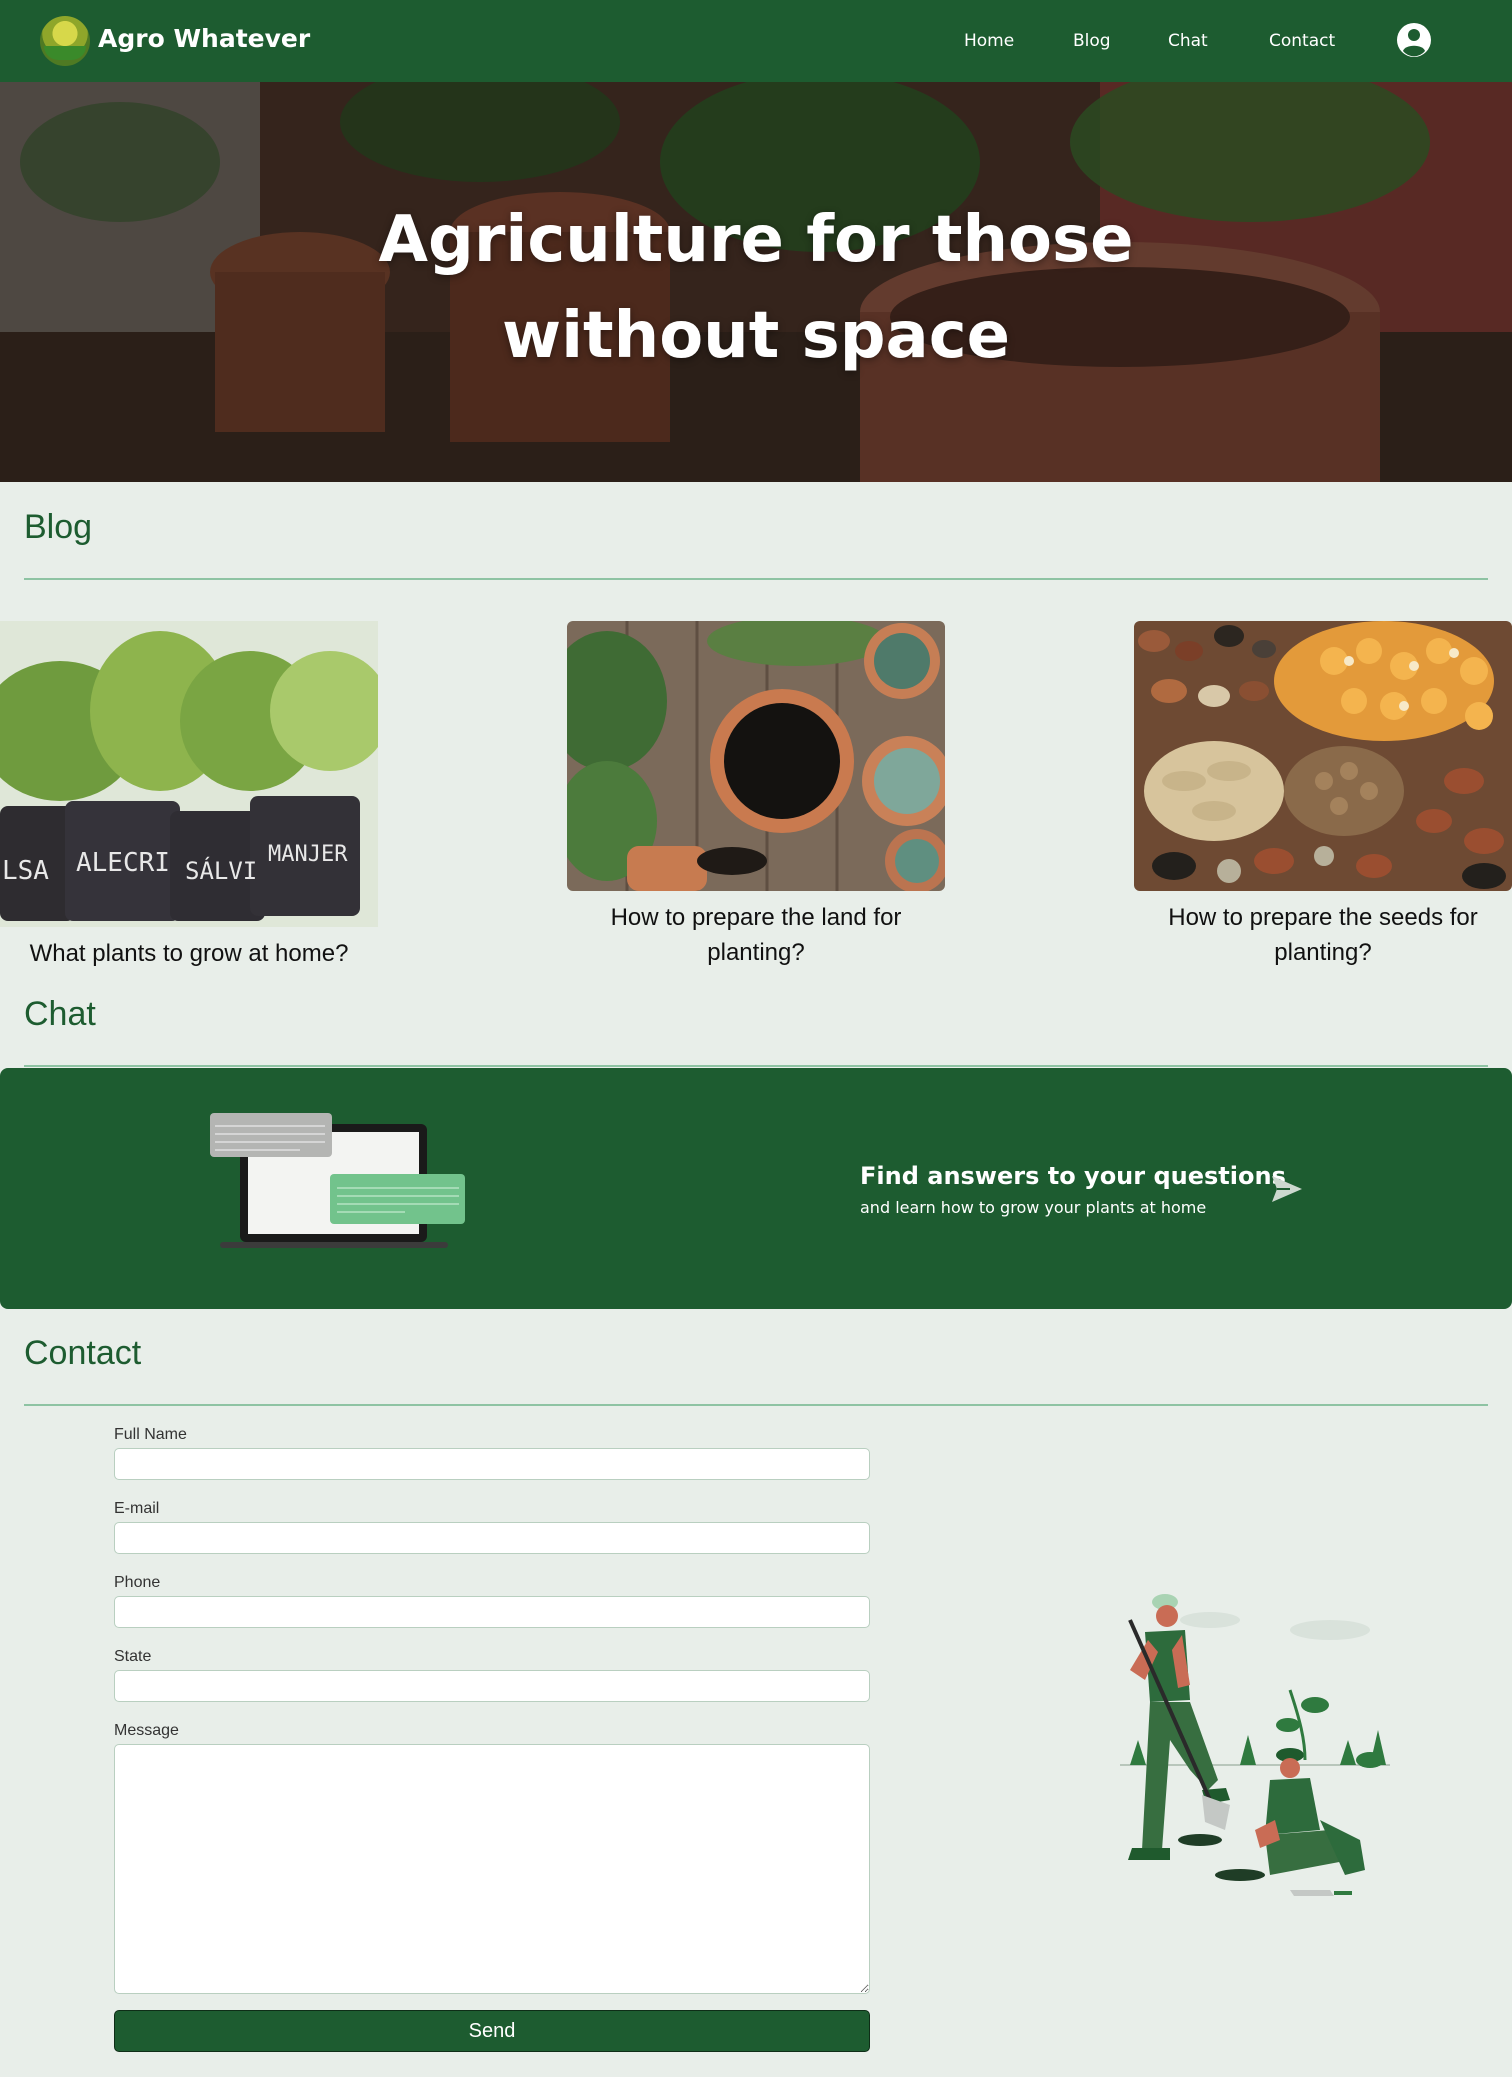 The height and width of the screenshot is (2077, 1512). What do you see at coordinates (1255, 1745) in the screenshot?
I see `gardeners-illustration` at bounding box center [1255, 1745].